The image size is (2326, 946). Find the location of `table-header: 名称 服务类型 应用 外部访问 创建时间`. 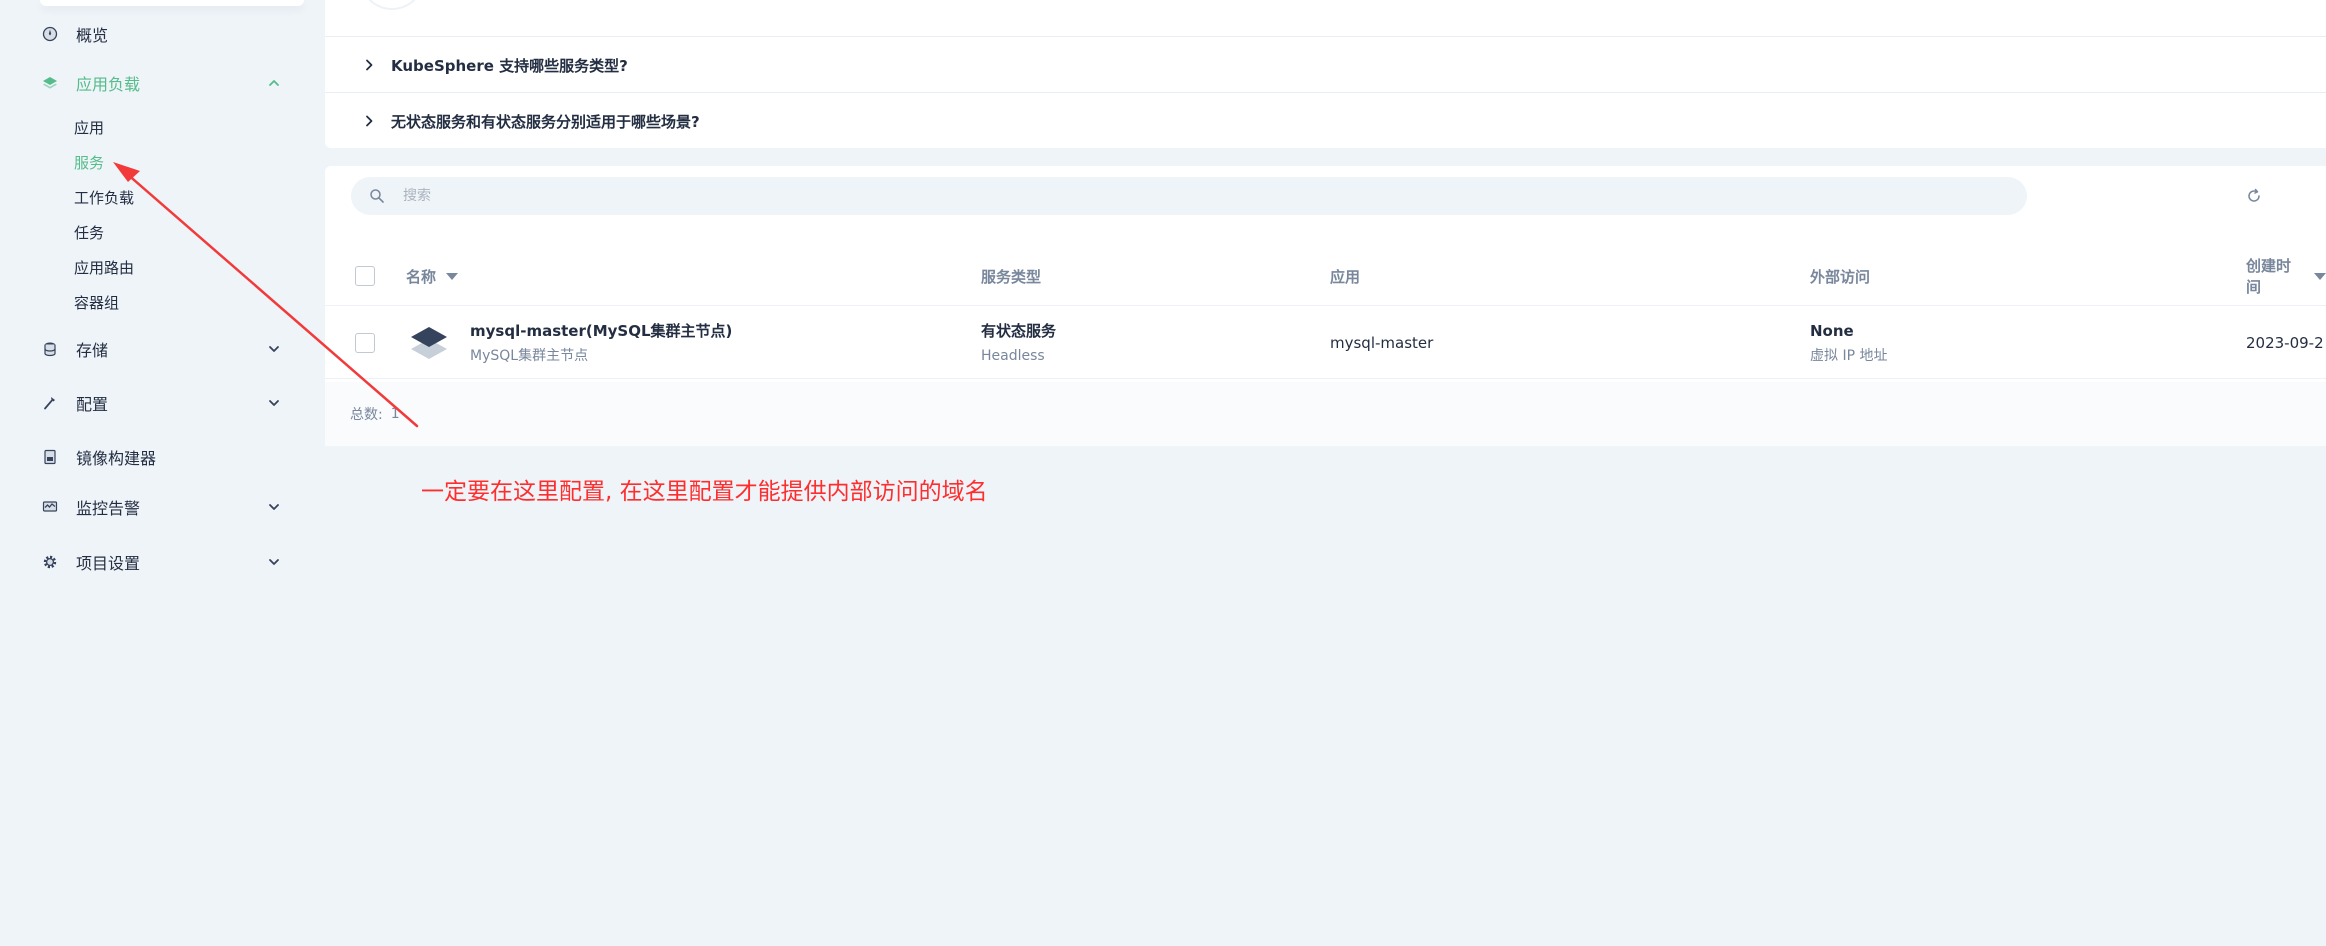

table-header: 名称 服务类型 应用 外部访问 创建时间 is located at coordinates (1325, 276).